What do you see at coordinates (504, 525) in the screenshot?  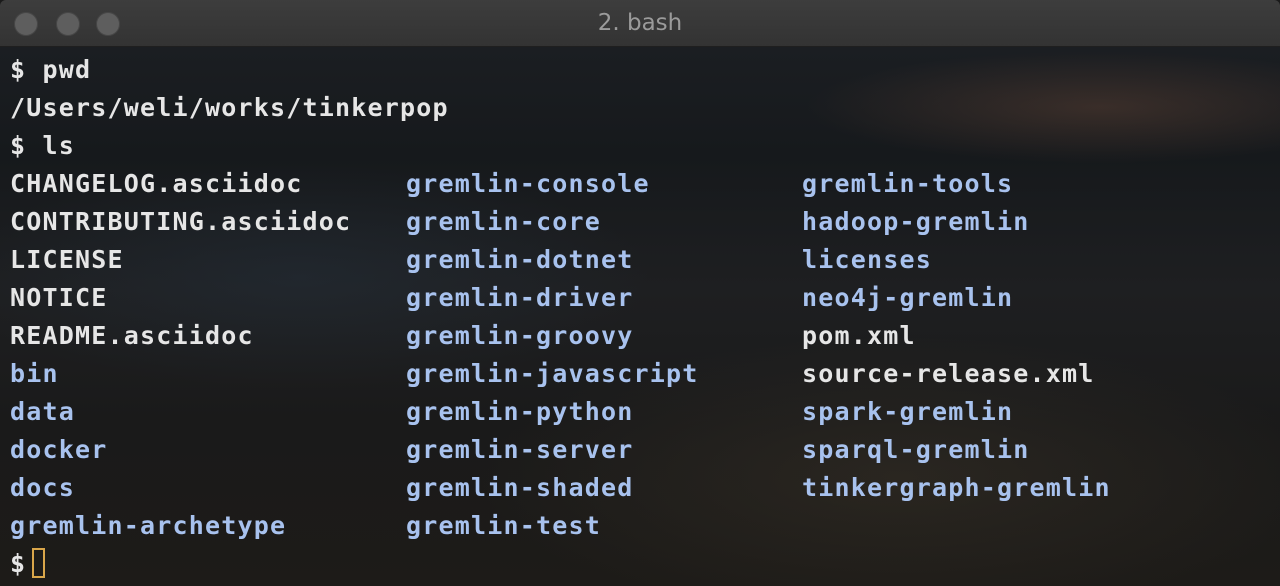 I see `ls-directory-entry: gremlin-test` at bounding box center [504, 525].